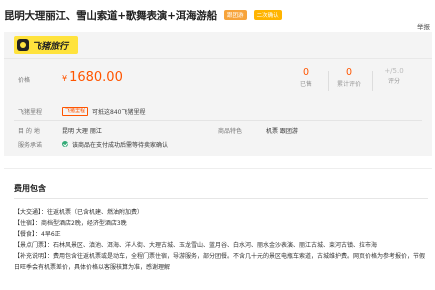 The height and width of the screenshot is (290, 435). What do you see at coordinates (218, 45) in the screenshot?
I see `brand-bar: 飞猪旅行` at bounding box center [218, 45].